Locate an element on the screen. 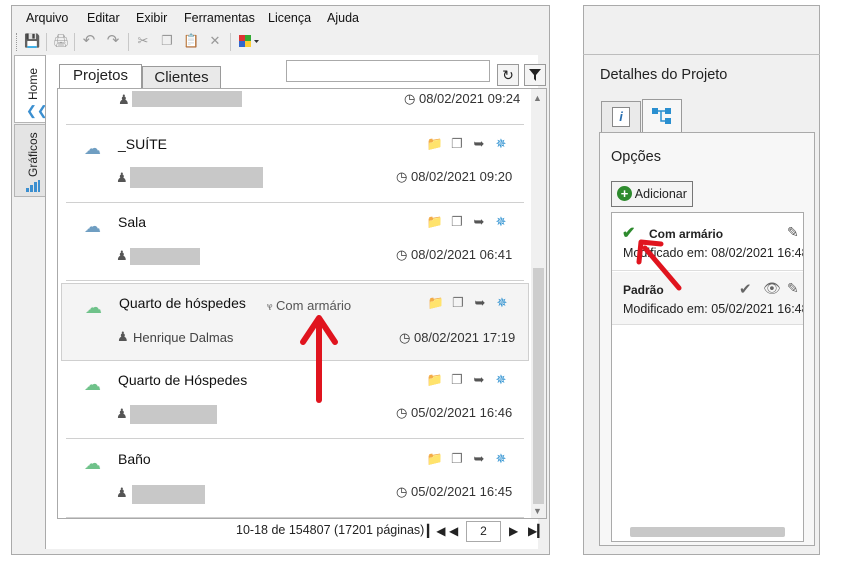 The image size is (843, 570). delete-icon: ✕ is located at coordinates (215, 41).